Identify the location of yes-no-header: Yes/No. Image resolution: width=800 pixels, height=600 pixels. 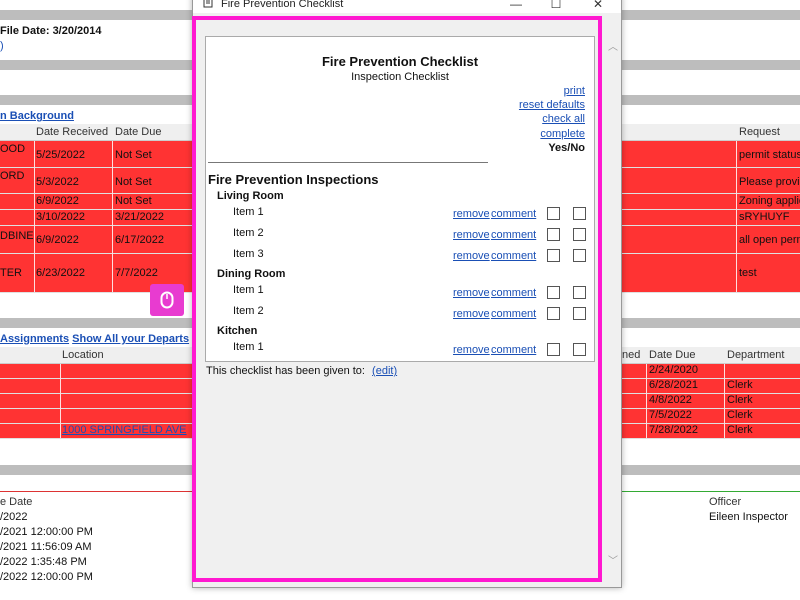
(566, 148).